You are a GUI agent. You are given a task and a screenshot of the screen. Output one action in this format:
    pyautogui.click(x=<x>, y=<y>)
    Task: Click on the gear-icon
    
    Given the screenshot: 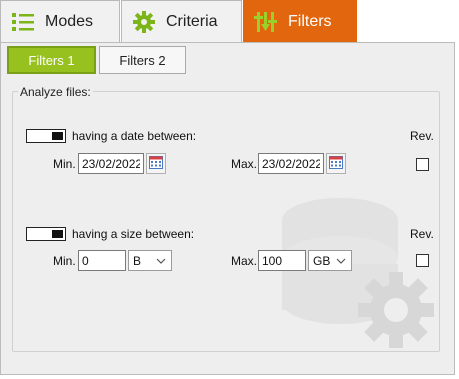 What is the action you would take?
    pyautogui.click(x=144, y=22)
    